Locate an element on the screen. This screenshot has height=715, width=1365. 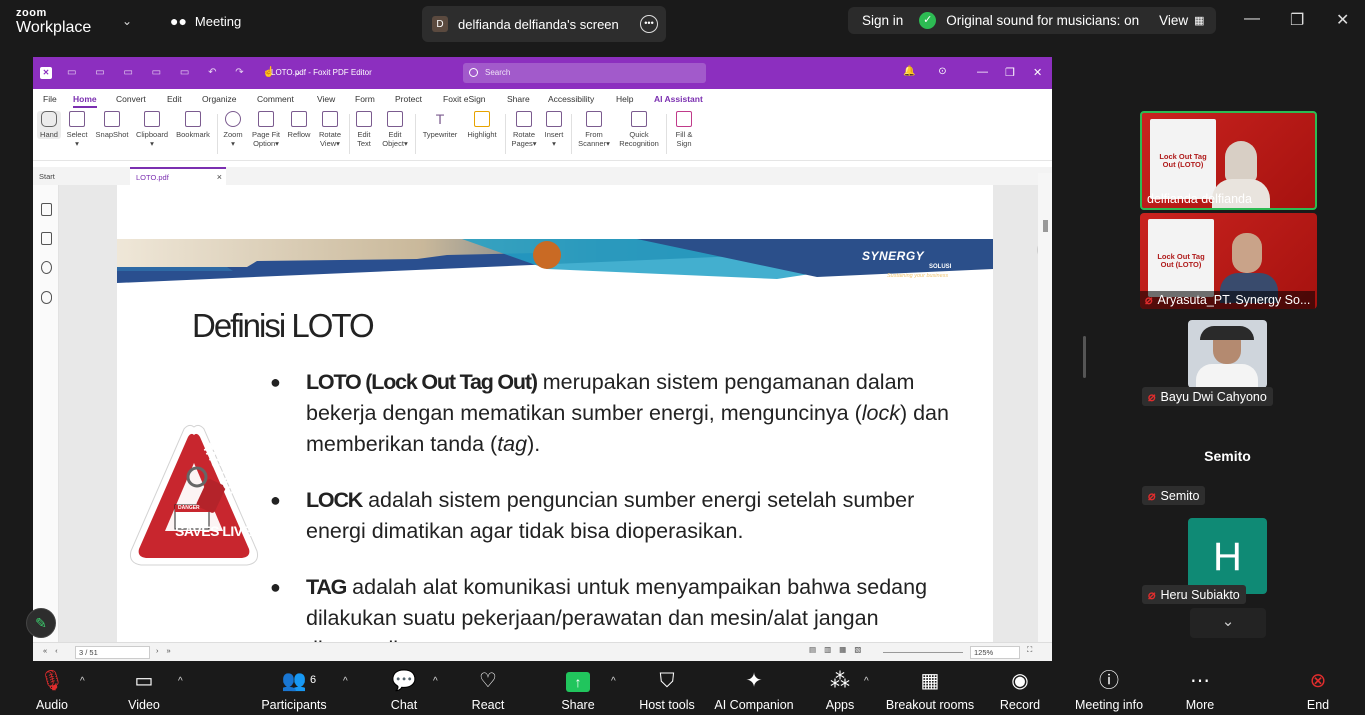
participants-button: 👥 Participants is located at coordinates (294, 690).